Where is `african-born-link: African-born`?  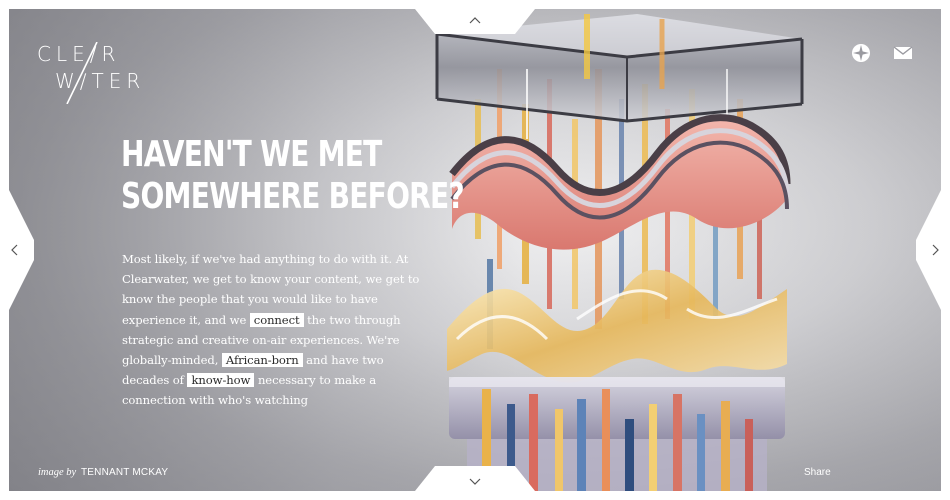
african-born-link: African-born is located at coordinates (262, 360).